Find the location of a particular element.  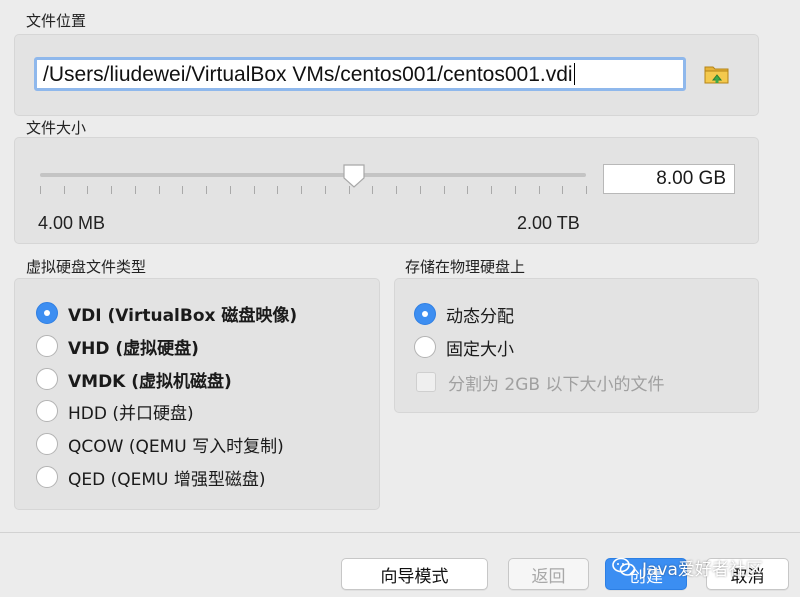

disk-type-option-qcow: QCOW (QEMU 写入时复制) is located at coordinates (160, 444).